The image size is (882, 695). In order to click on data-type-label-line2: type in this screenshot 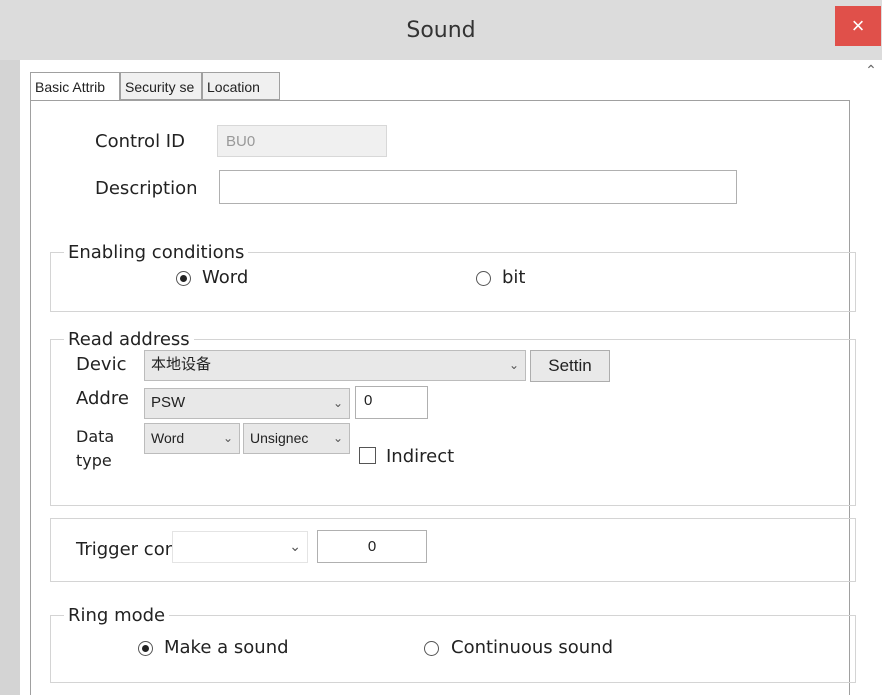, I will do `click(94, 460)`.